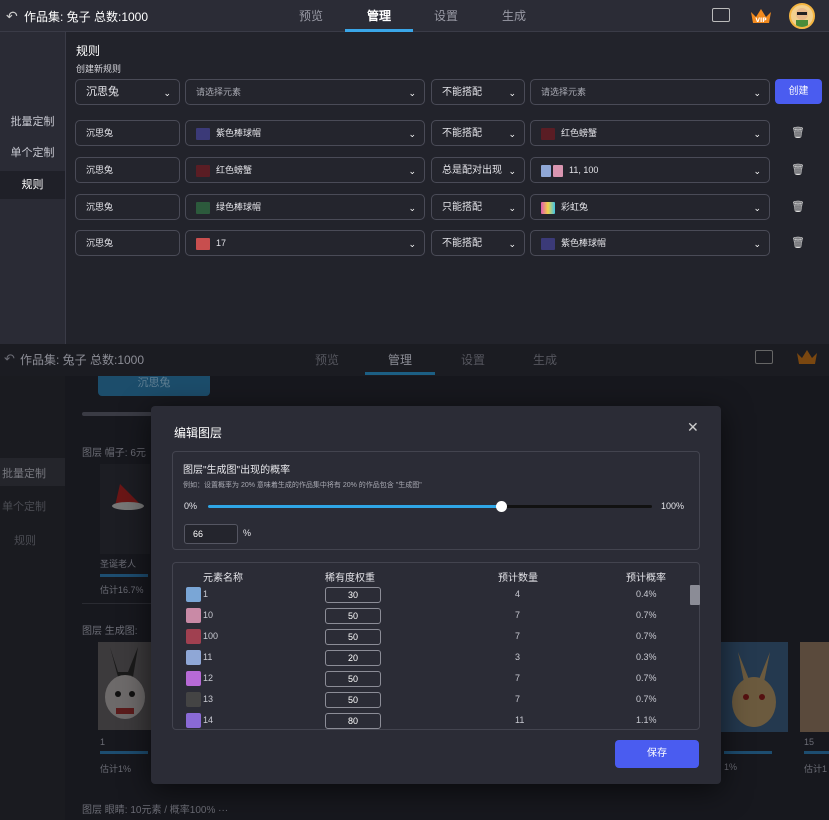 The width and height of the screenshot is (829, 820). Describe the element at coordinates (211, 636) in the screenshot. I see `element-name: 100` at that location.